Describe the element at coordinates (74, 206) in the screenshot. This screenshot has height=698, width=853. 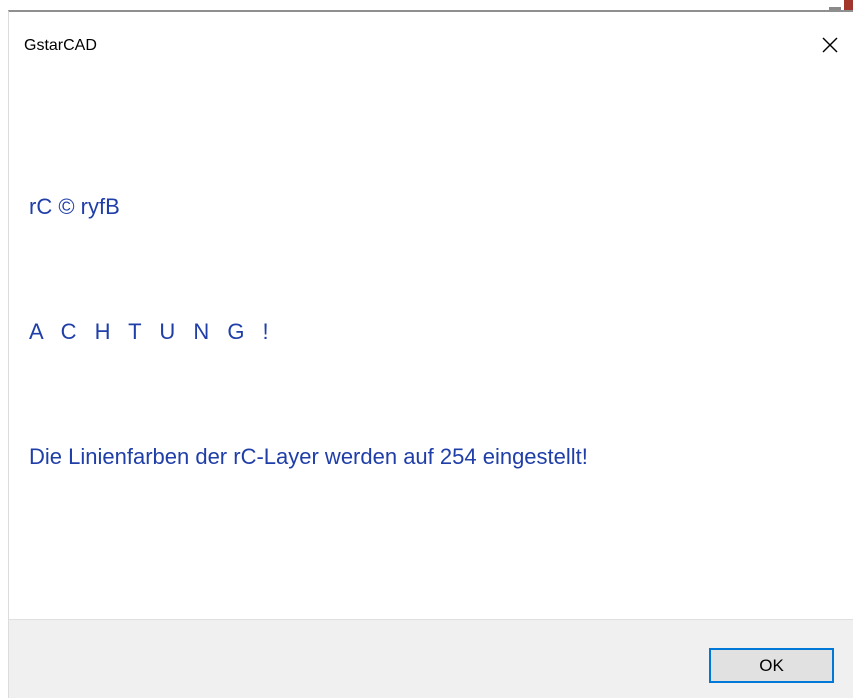
I see `message-line-credit: rC © ryfB` at that location.